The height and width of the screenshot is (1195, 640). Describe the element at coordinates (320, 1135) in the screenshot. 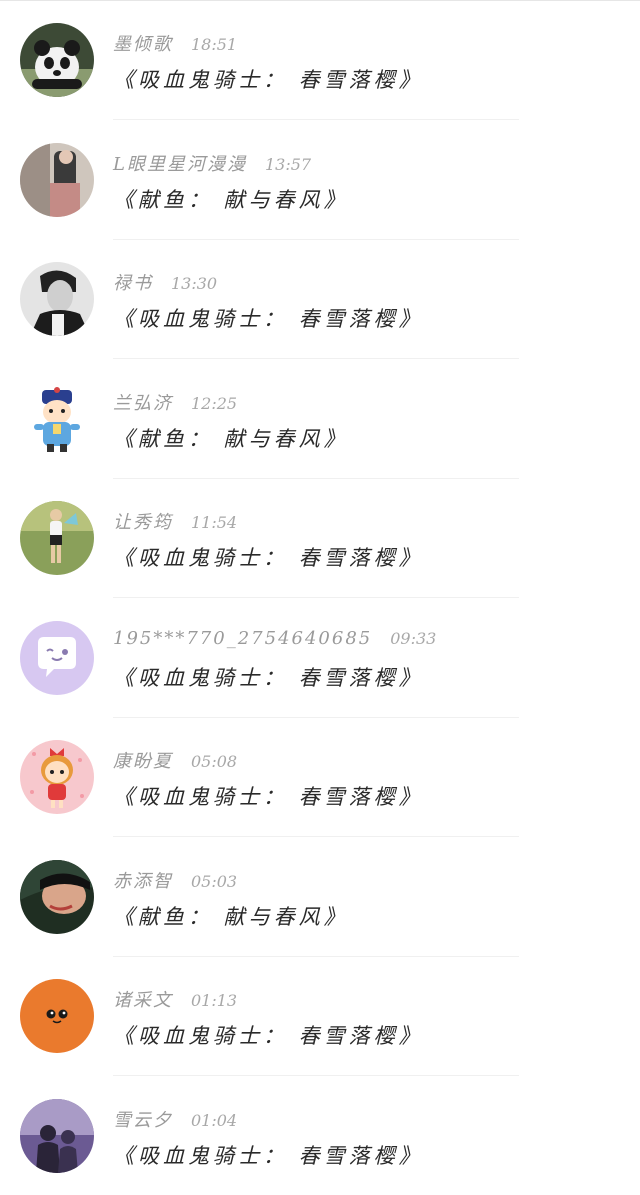

I see `list-item: 雪云夕 01:04 《吸血鬼骑士： 春雪落樱》` at that location.